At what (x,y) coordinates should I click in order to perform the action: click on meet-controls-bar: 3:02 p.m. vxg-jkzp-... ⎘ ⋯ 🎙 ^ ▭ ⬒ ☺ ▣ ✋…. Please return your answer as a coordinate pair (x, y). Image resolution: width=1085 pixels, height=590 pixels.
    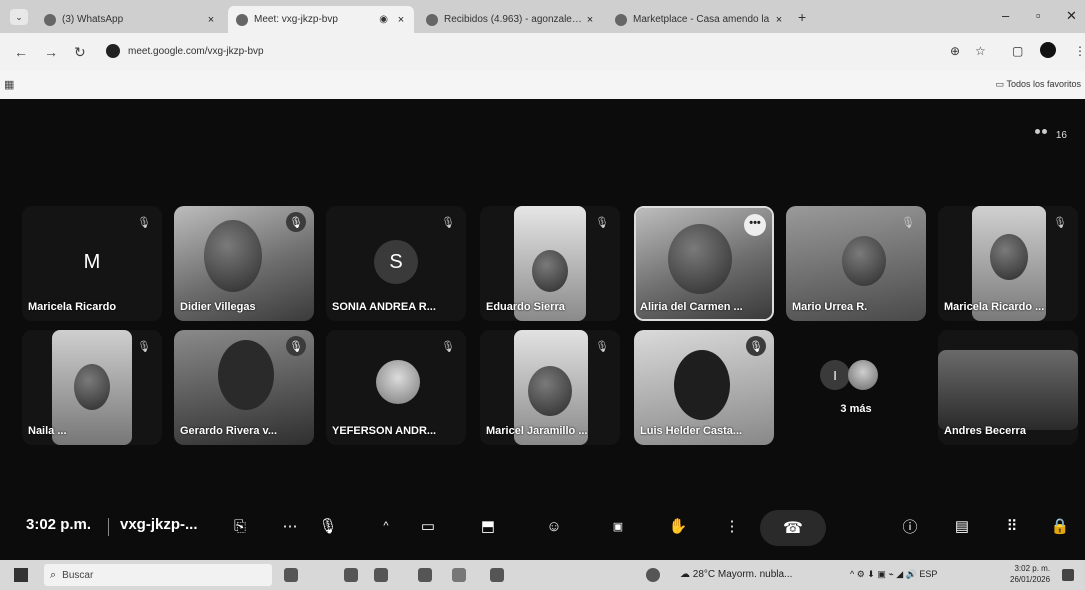
    Looking at the image, I should click on (542, 530).